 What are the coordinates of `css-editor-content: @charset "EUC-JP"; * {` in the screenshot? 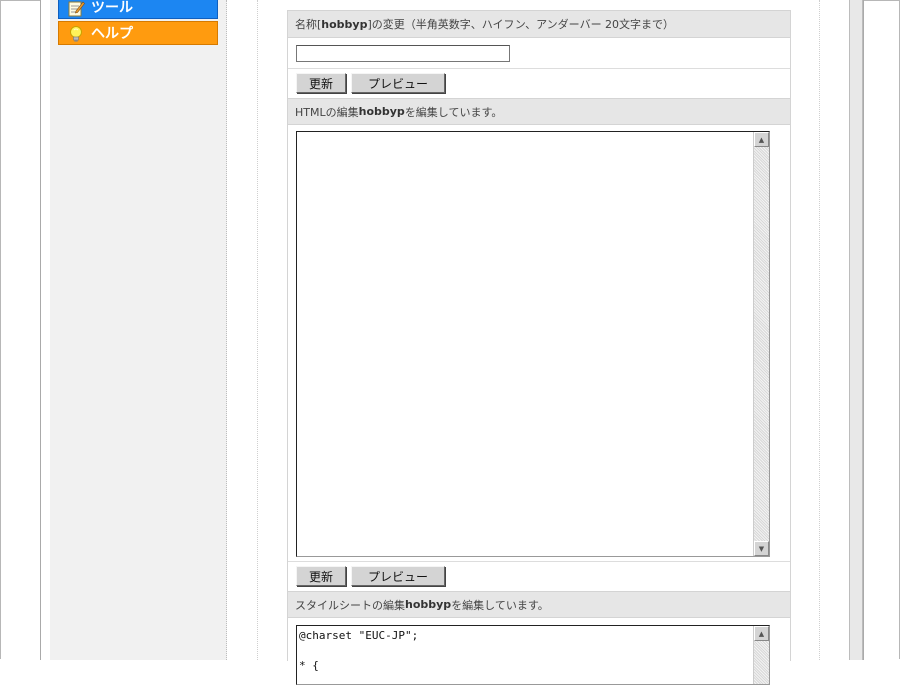 It's located at (359, 650).